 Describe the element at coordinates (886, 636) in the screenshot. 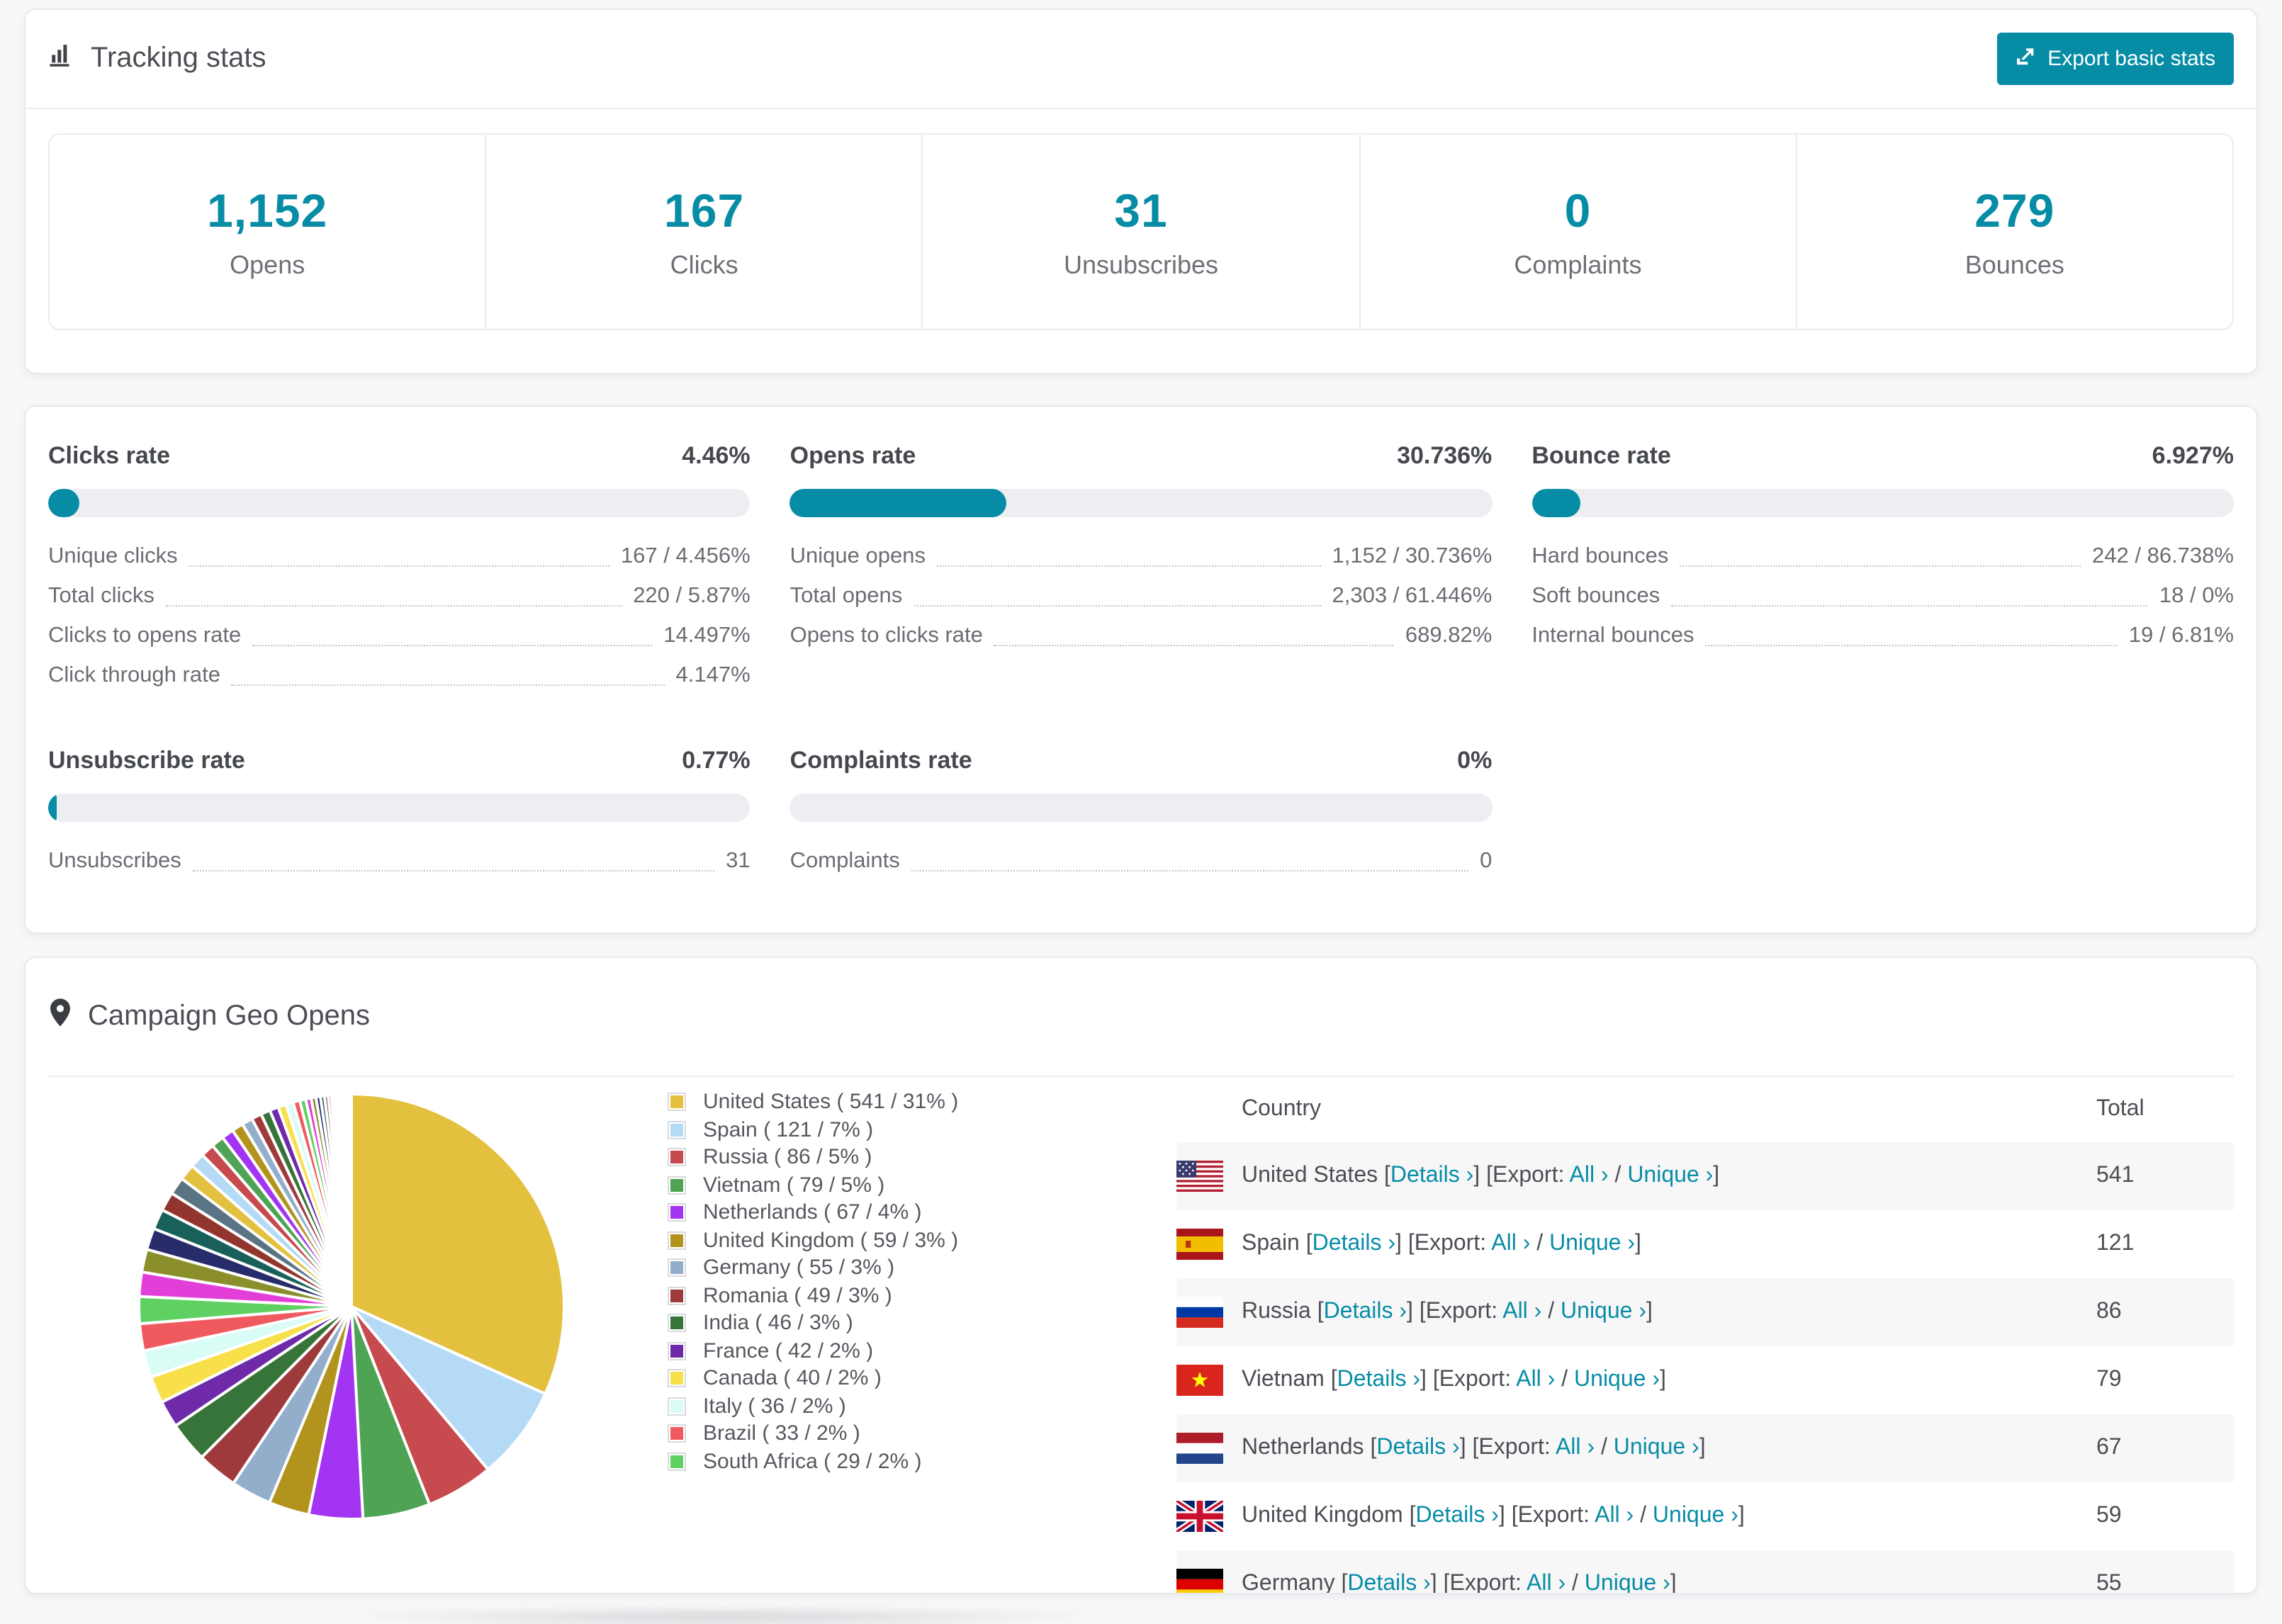

I see `detail-label: Opens to clicks rate` at that location.